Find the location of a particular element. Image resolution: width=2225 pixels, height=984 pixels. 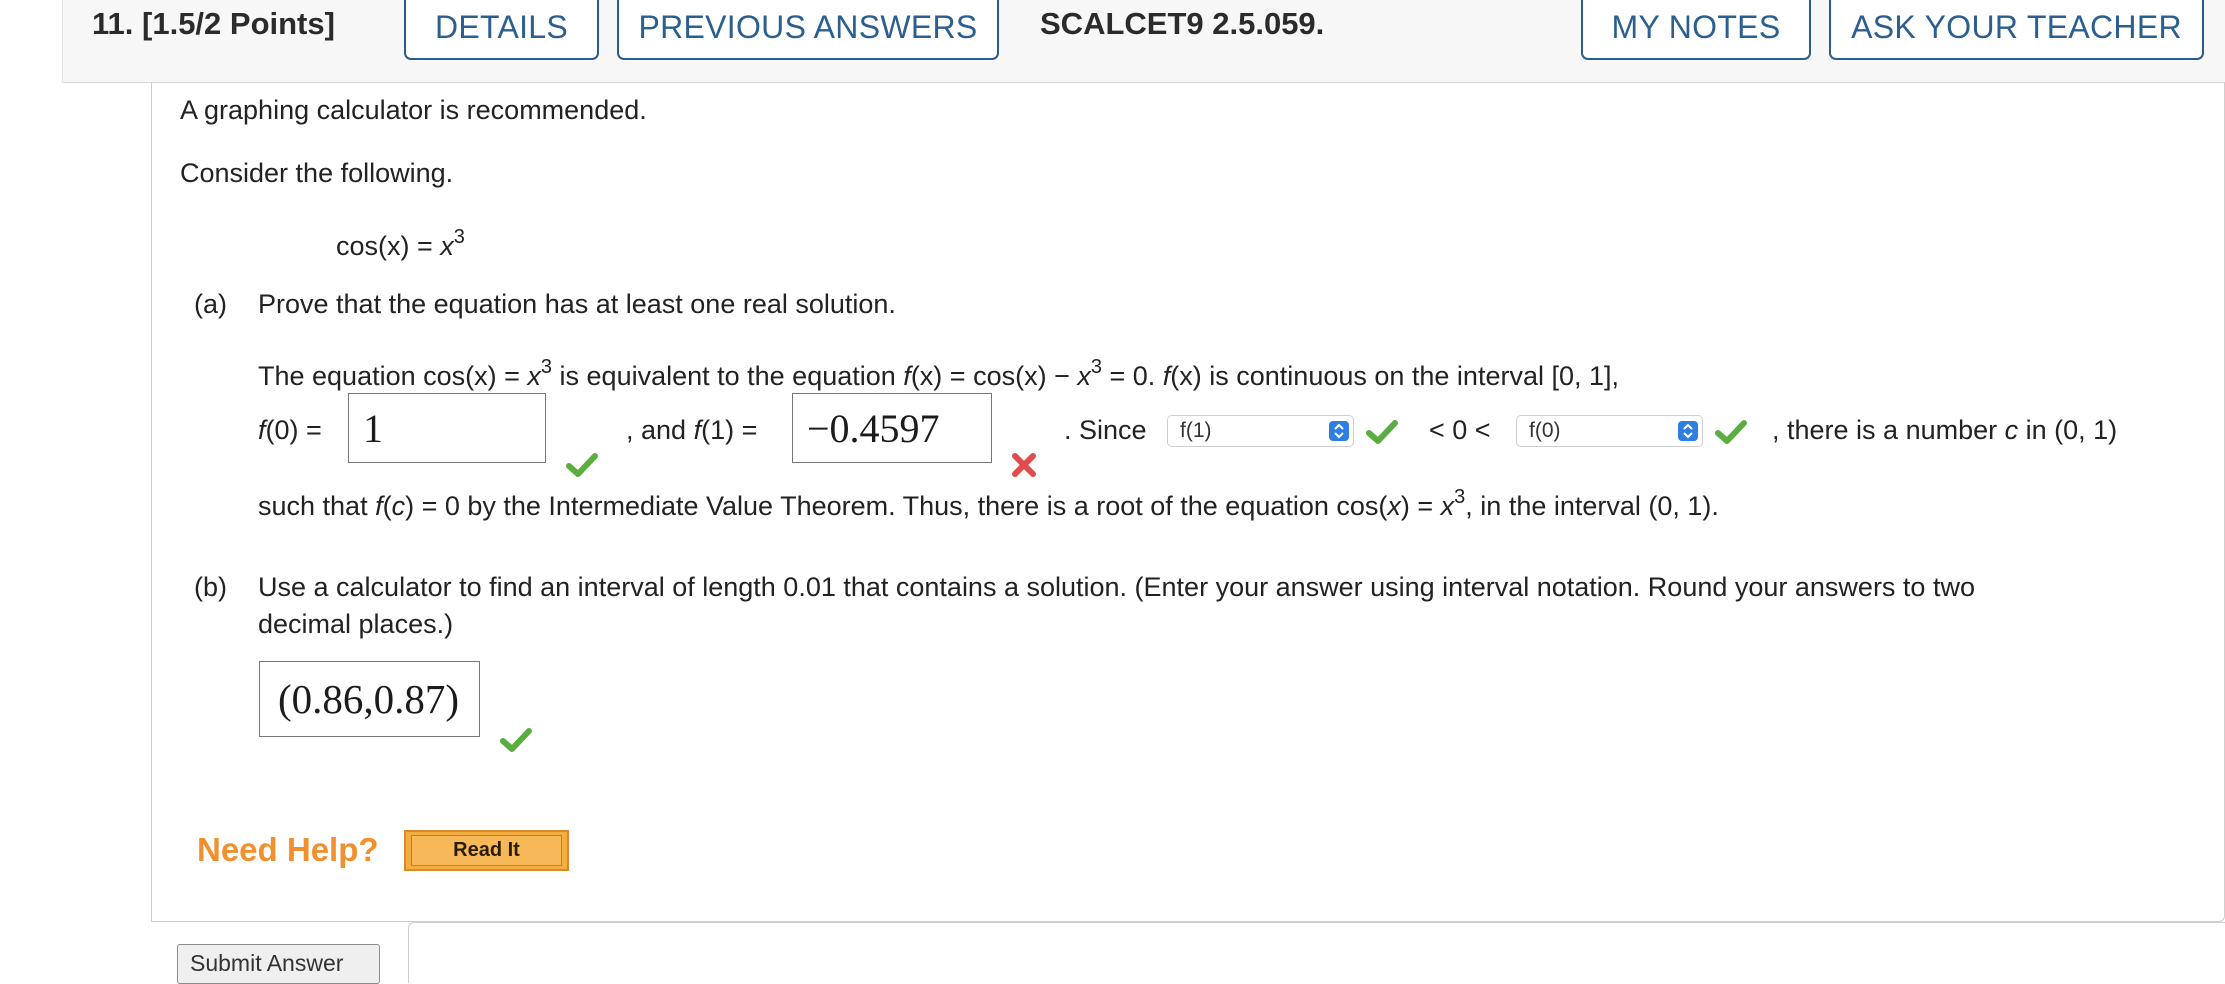

ask-your-teacher-button: ASK YOUR TEACHER is located at coordinates (2016, 30).